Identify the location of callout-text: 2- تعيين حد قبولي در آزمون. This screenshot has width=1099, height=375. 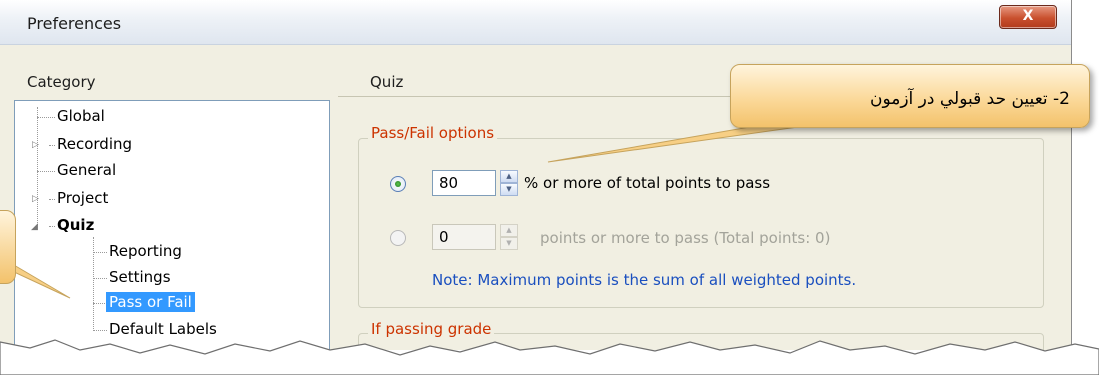
(969, 99).